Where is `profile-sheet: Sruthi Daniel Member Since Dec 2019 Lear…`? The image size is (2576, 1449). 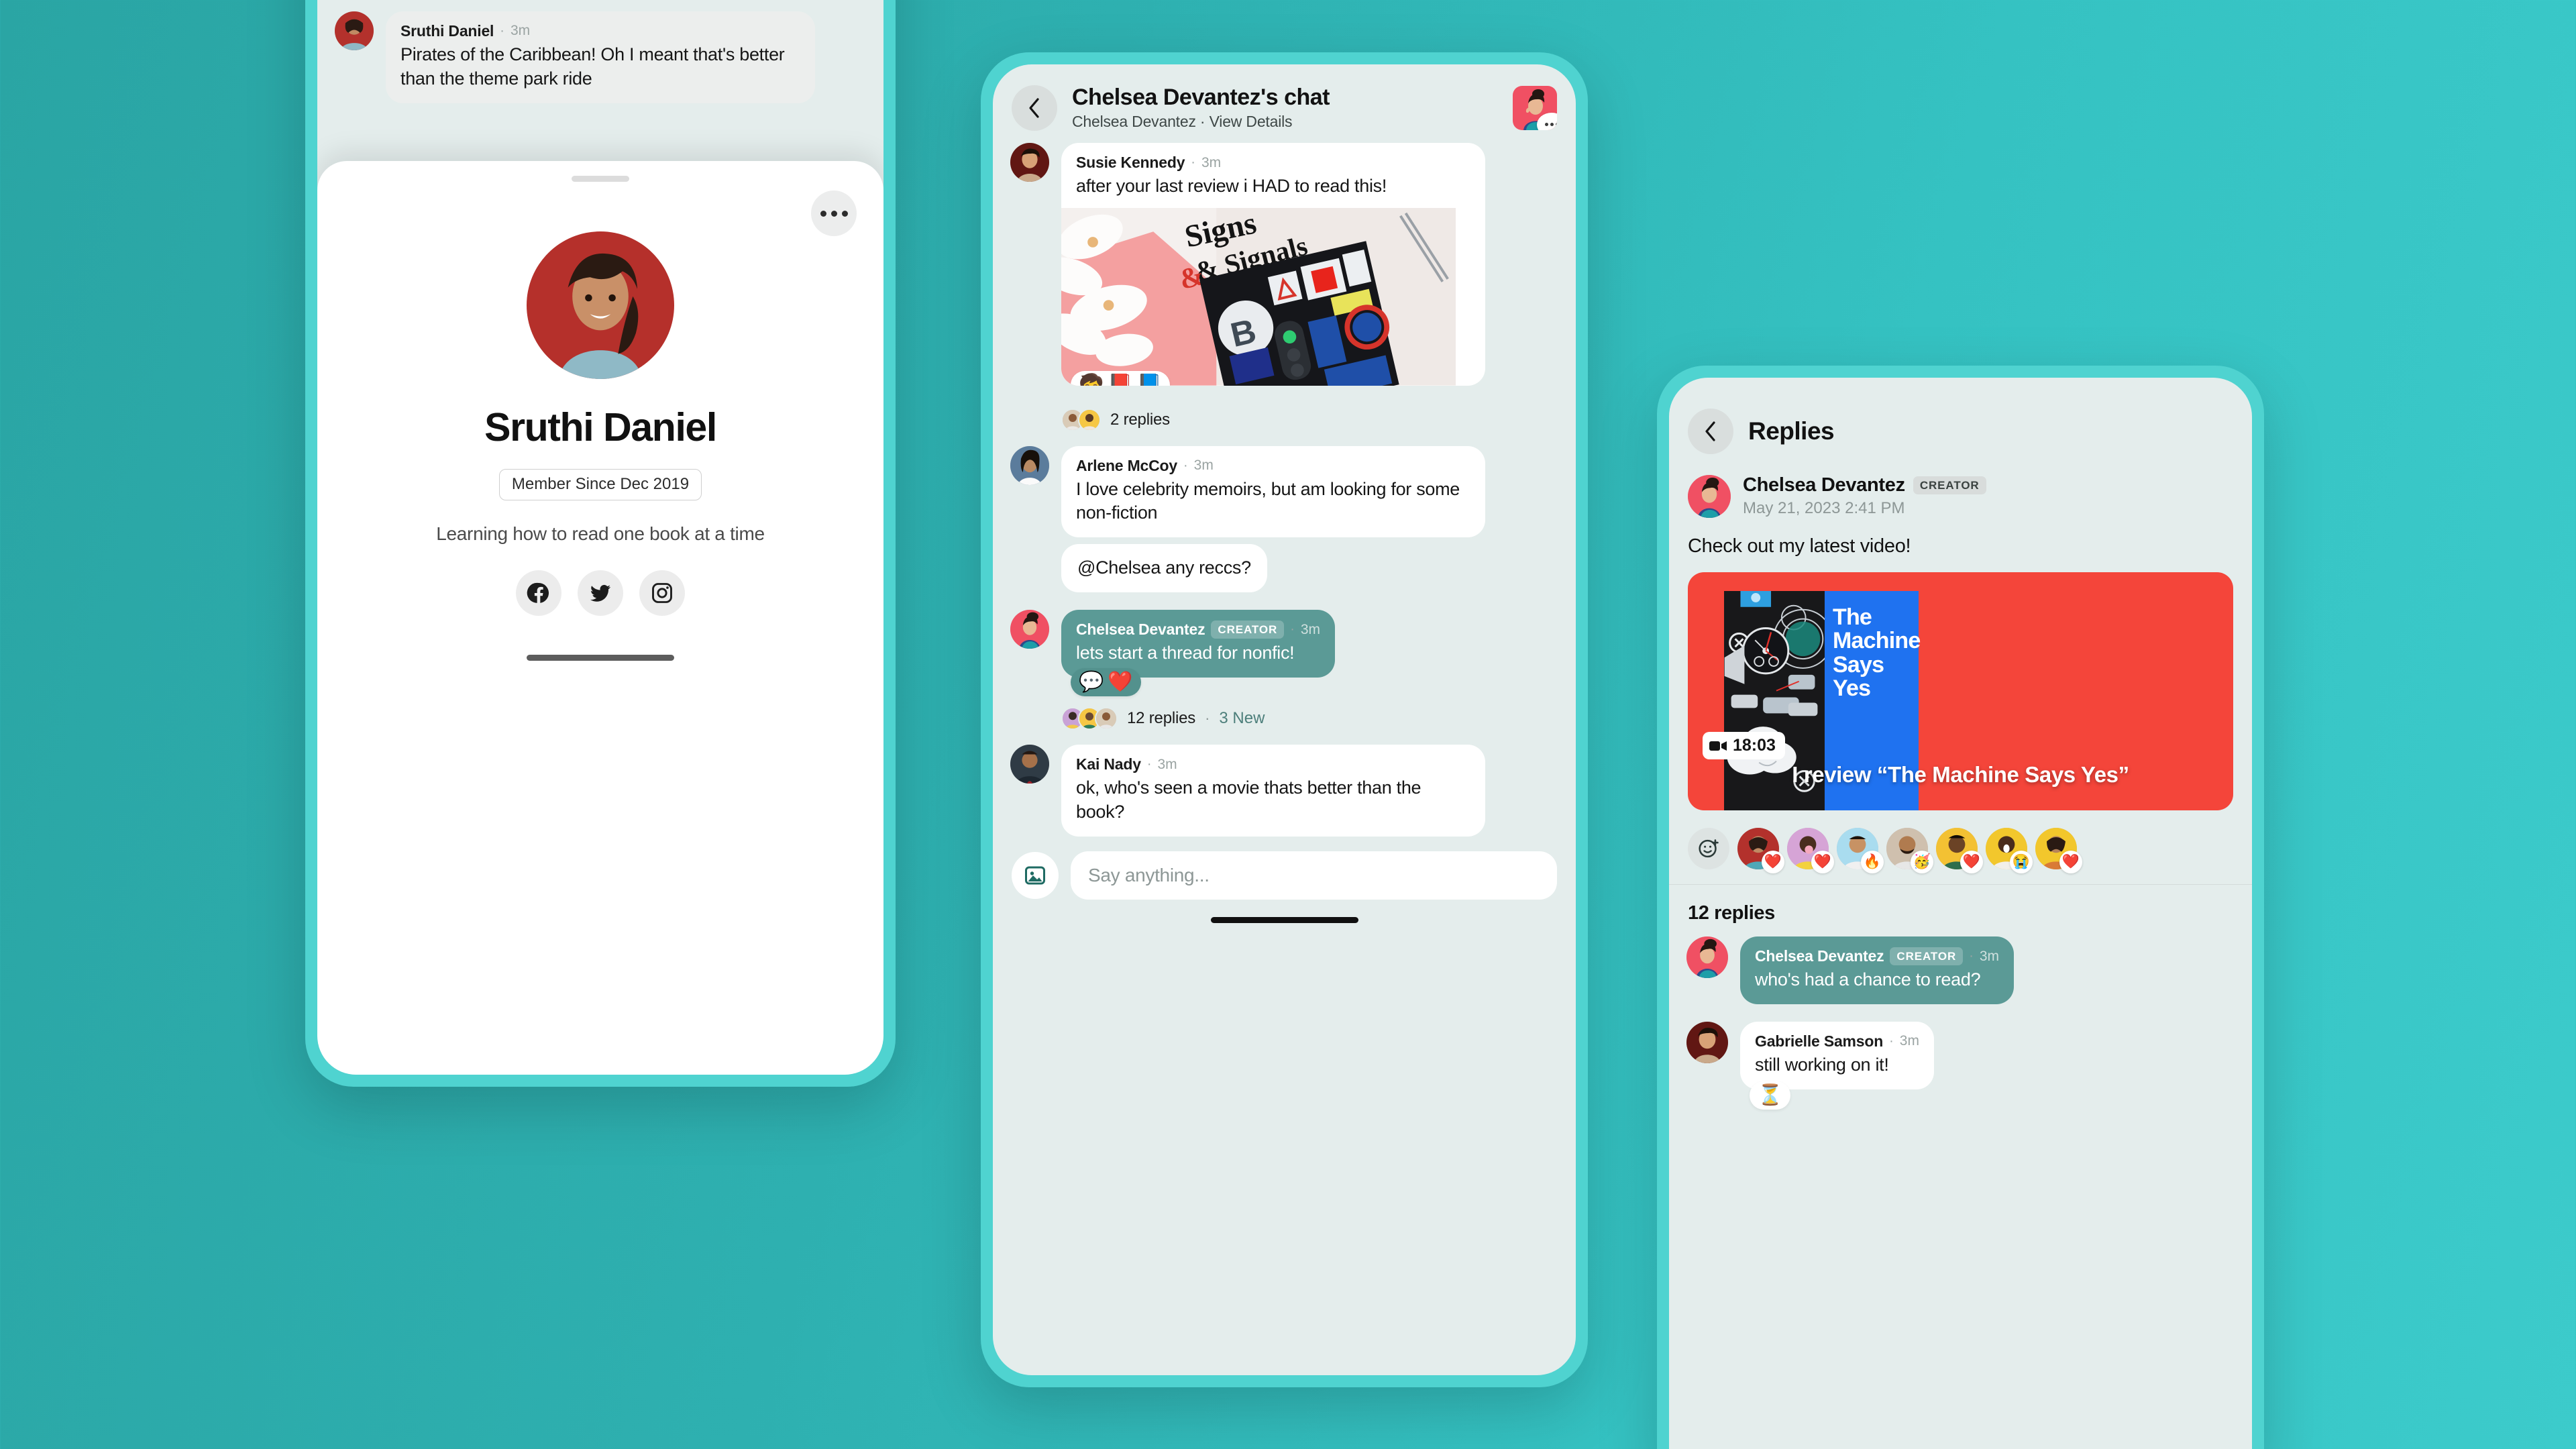 profile-sheet: Sruthi Daniel Member Since Dec 2019 Lear… is located at coordinates (600, 618).